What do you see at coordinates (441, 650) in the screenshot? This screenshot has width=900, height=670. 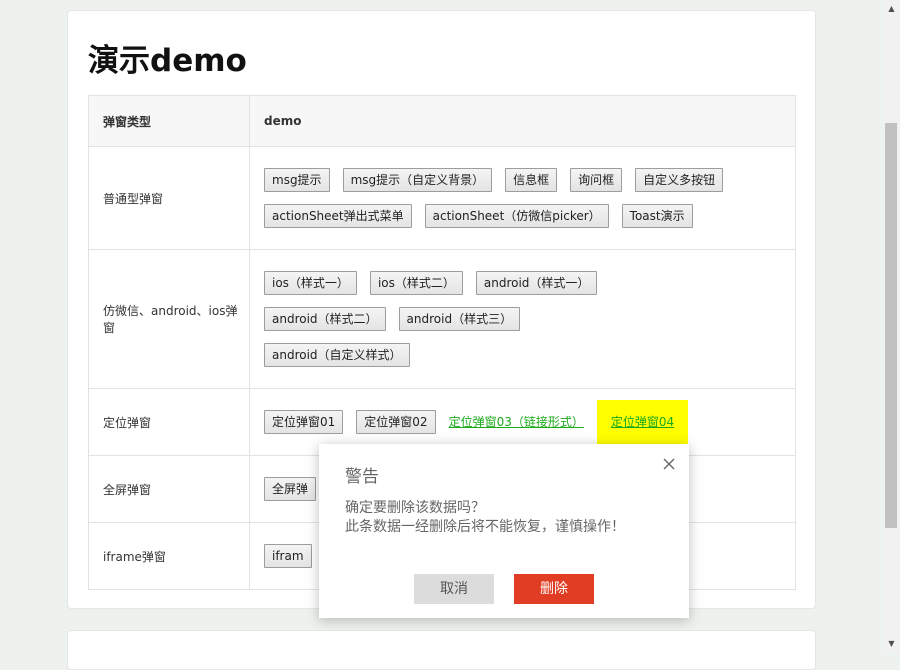 I see `next-card` at bounding box center [441, 650].